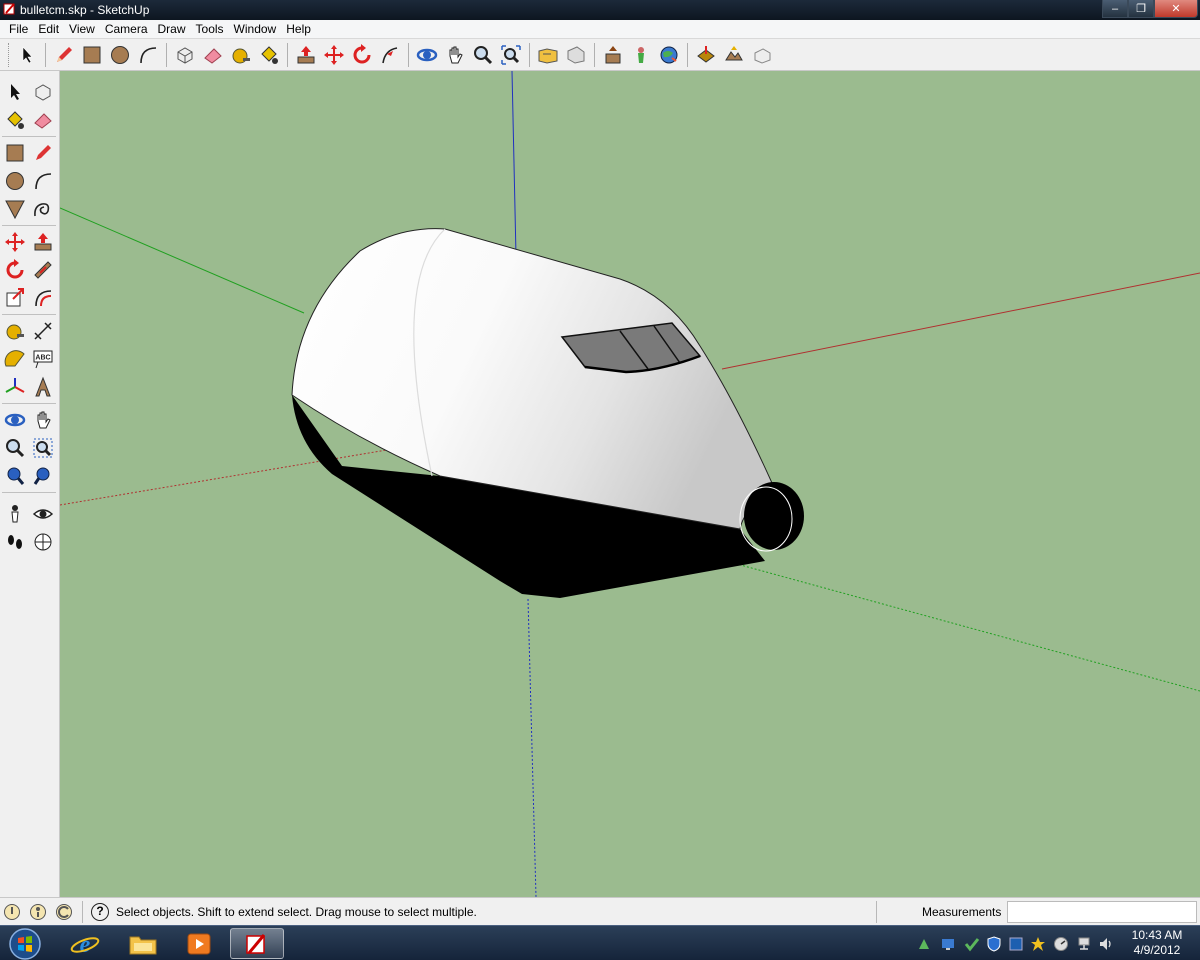 The image size is (1200, 960). I want to click on help-icon: ?, so click(100, 912).